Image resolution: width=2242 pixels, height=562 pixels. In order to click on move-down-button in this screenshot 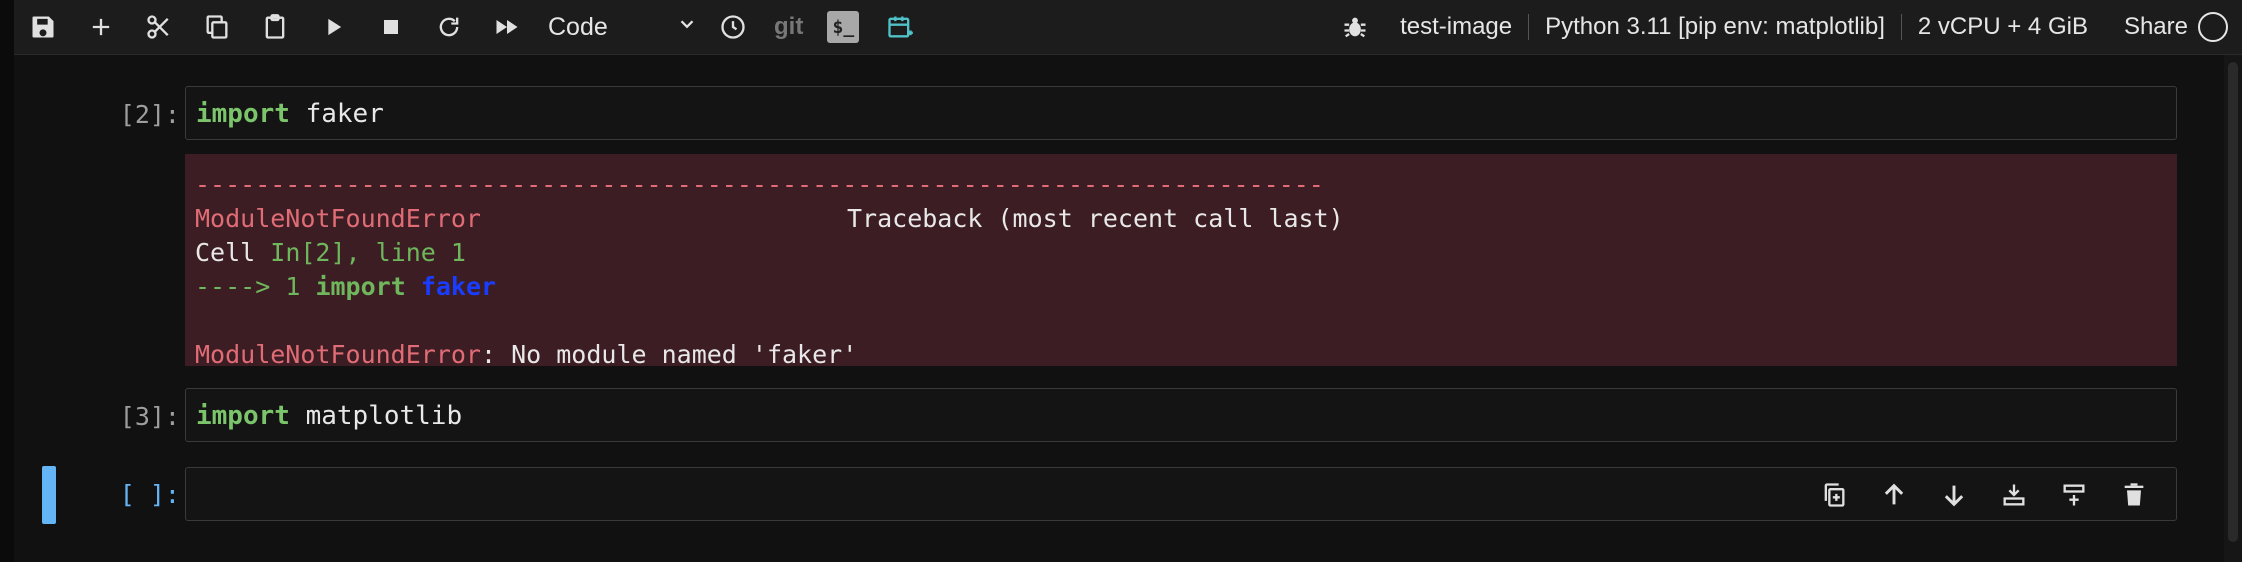, I will do `click(1954, 495)`.